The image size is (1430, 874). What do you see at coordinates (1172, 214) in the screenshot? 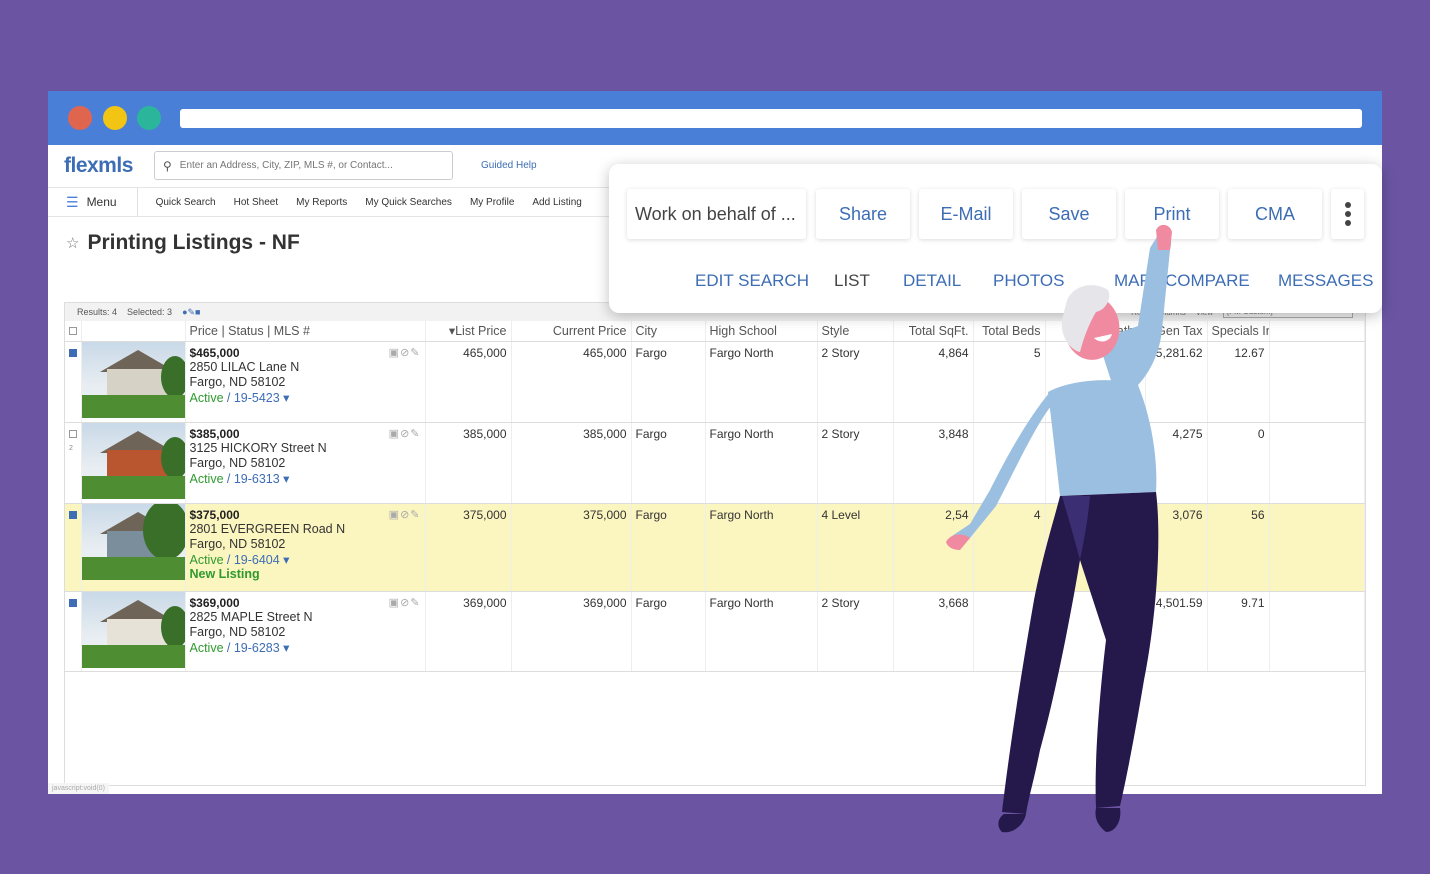
I see `print-button: Print` at bounding box center [1172, 214].